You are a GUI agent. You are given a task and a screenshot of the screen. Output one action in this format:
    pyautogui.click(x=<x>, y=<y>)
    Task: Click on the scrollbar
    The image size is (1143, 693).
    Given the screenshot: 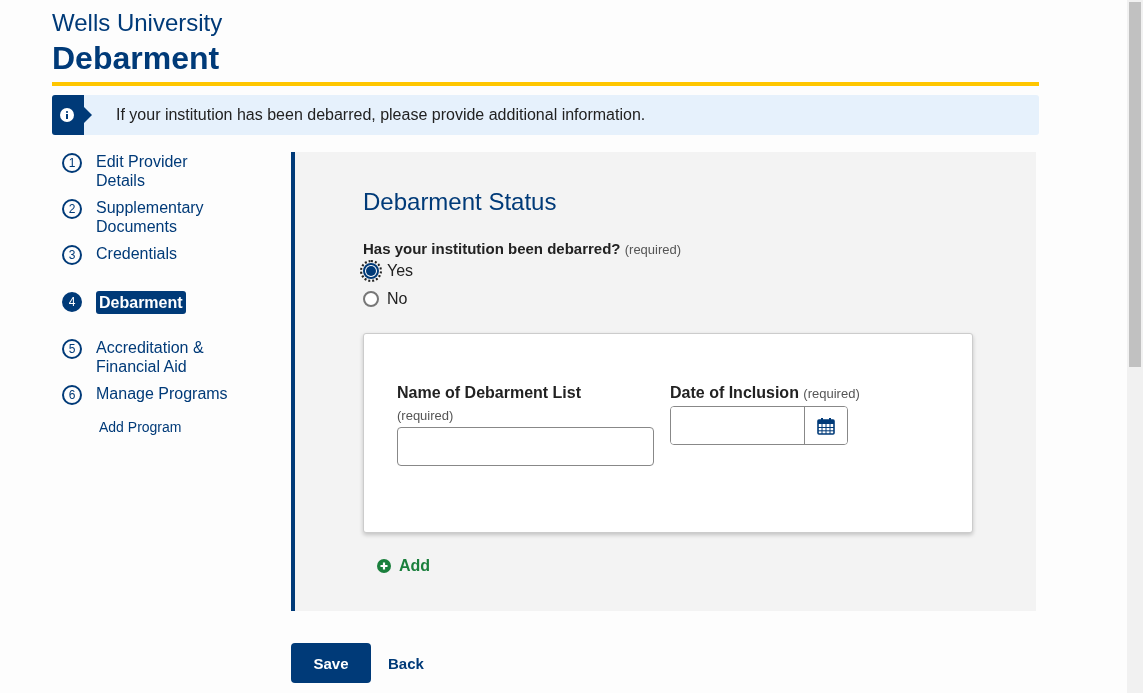 What is the action you would take?
    pyautogui.click(x=1135, y=346)
    